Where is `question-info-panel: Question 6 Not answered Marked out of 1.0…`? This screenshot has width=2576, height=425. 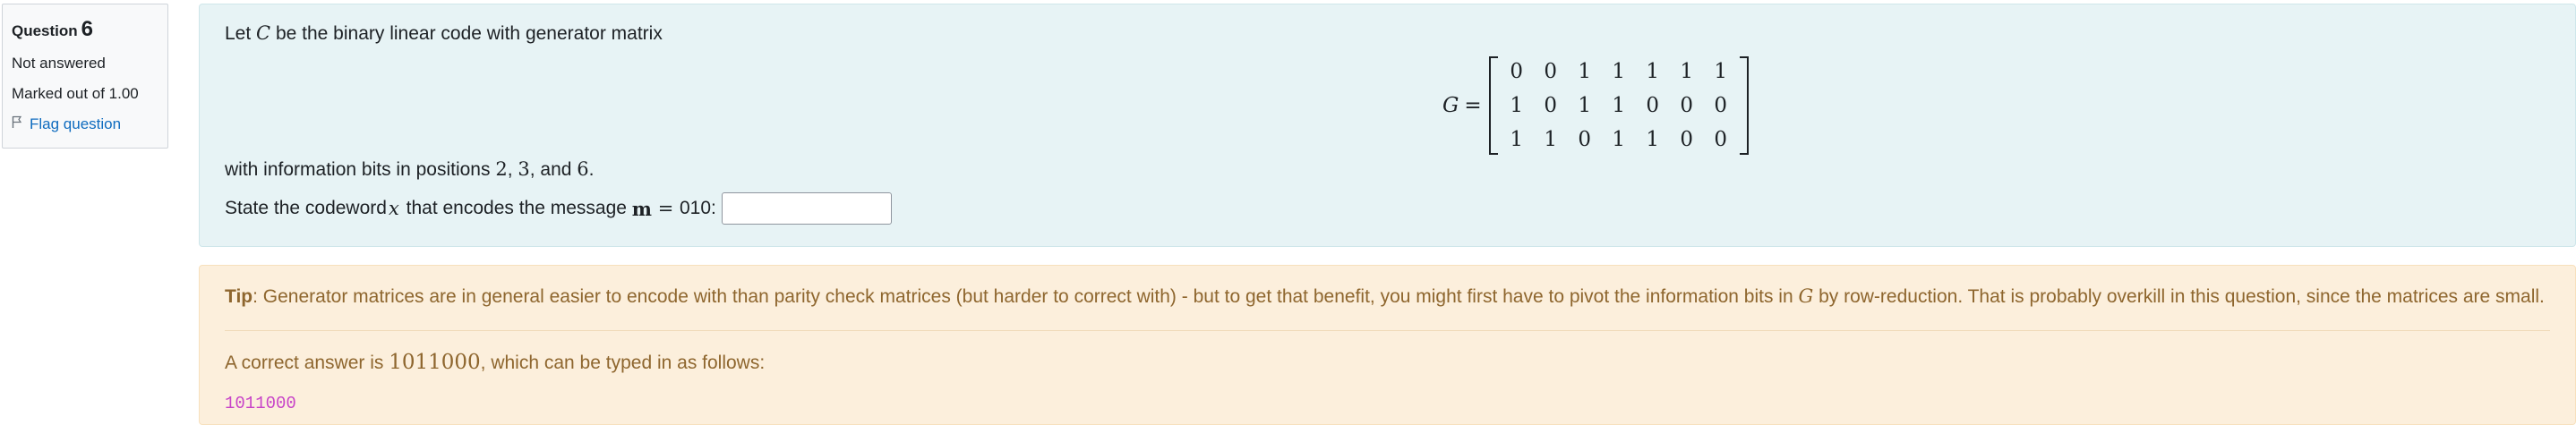 question-info-panel: Question 6 Not answered Marked out of 1.0… is located at coordinates (85, 76).